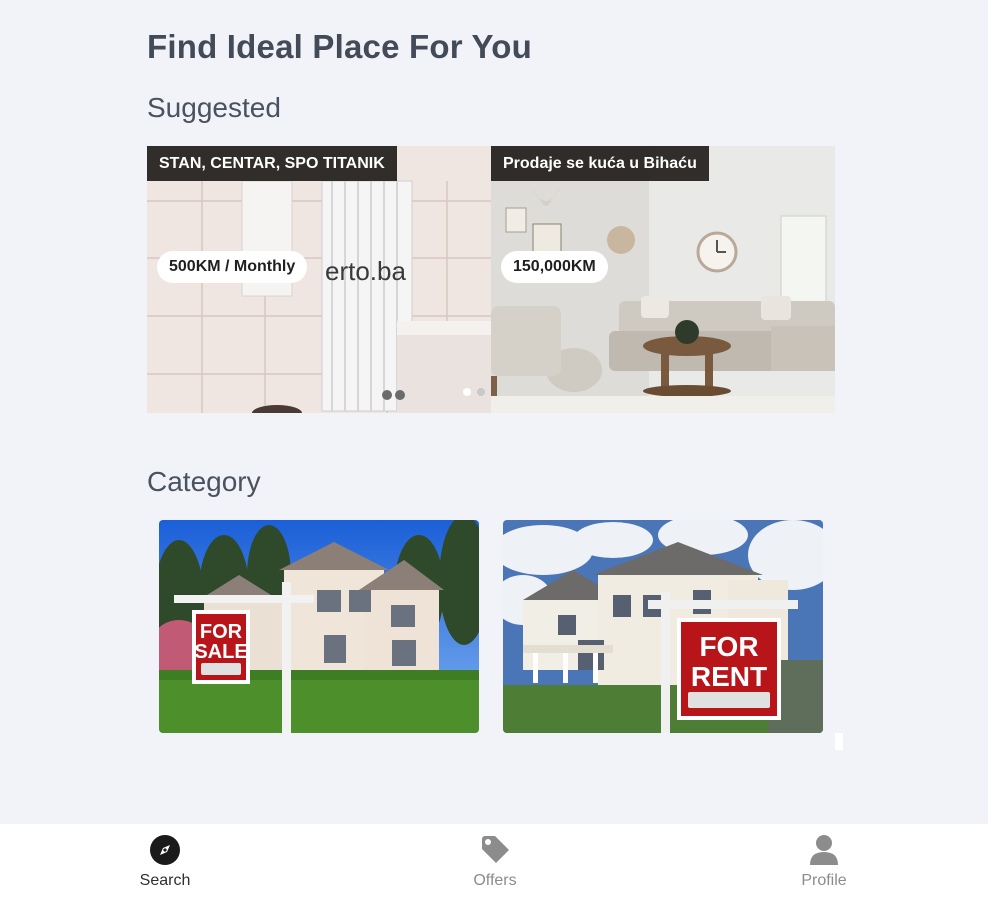 This screenshot has height=898, width=988. I want to click on nav-profile: Profile, so click(824, 861).